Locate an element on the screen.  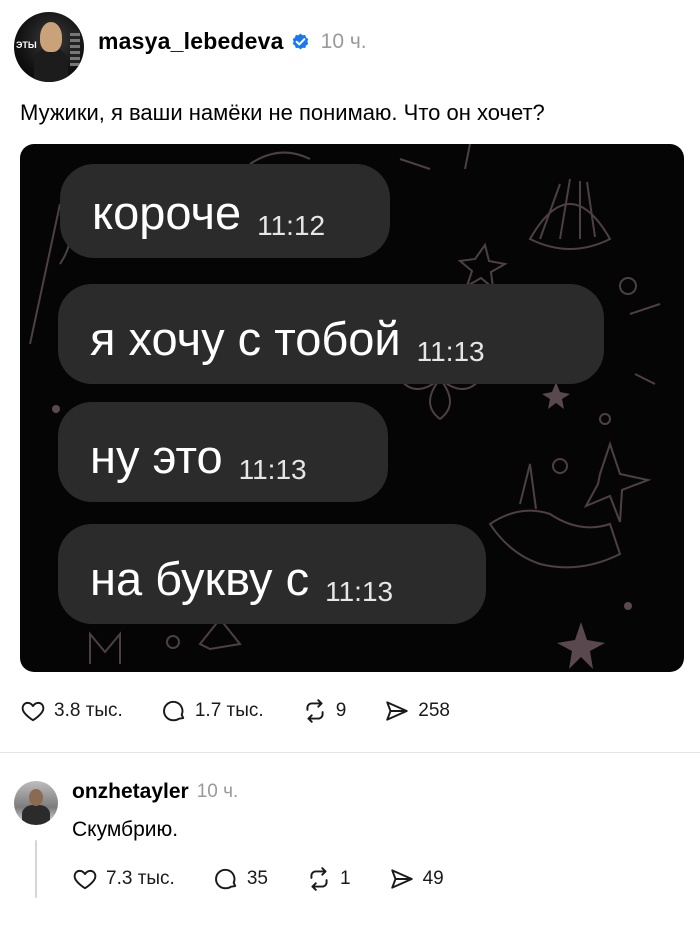
reply-button: 35 is located at coordinates (240, 879).